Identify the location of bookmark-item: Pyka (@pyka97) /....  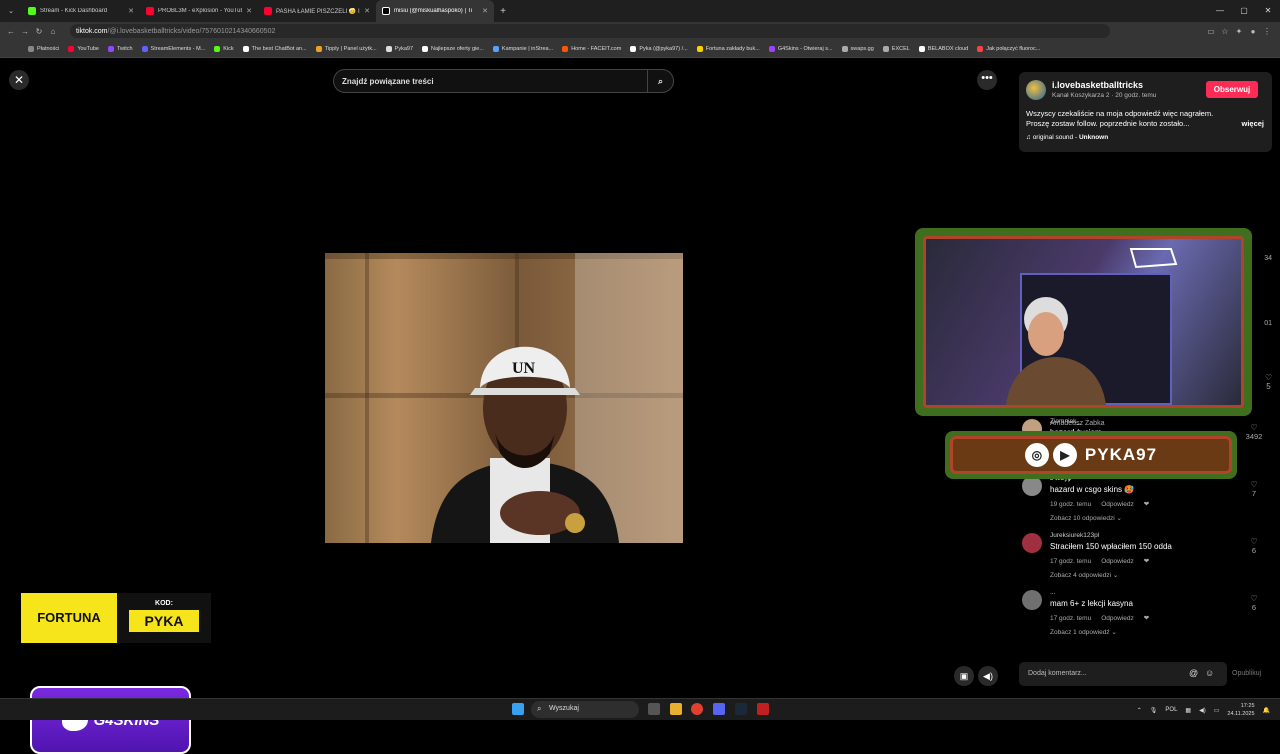
(659, 48).